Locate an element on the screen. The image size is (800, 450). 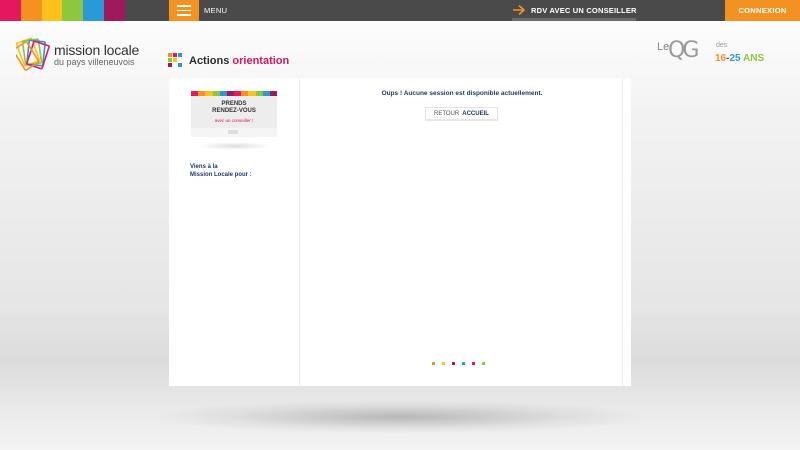
rdv-card-title: PRENDS RENDEZ-VOUS is located at coordinates (234, 108).